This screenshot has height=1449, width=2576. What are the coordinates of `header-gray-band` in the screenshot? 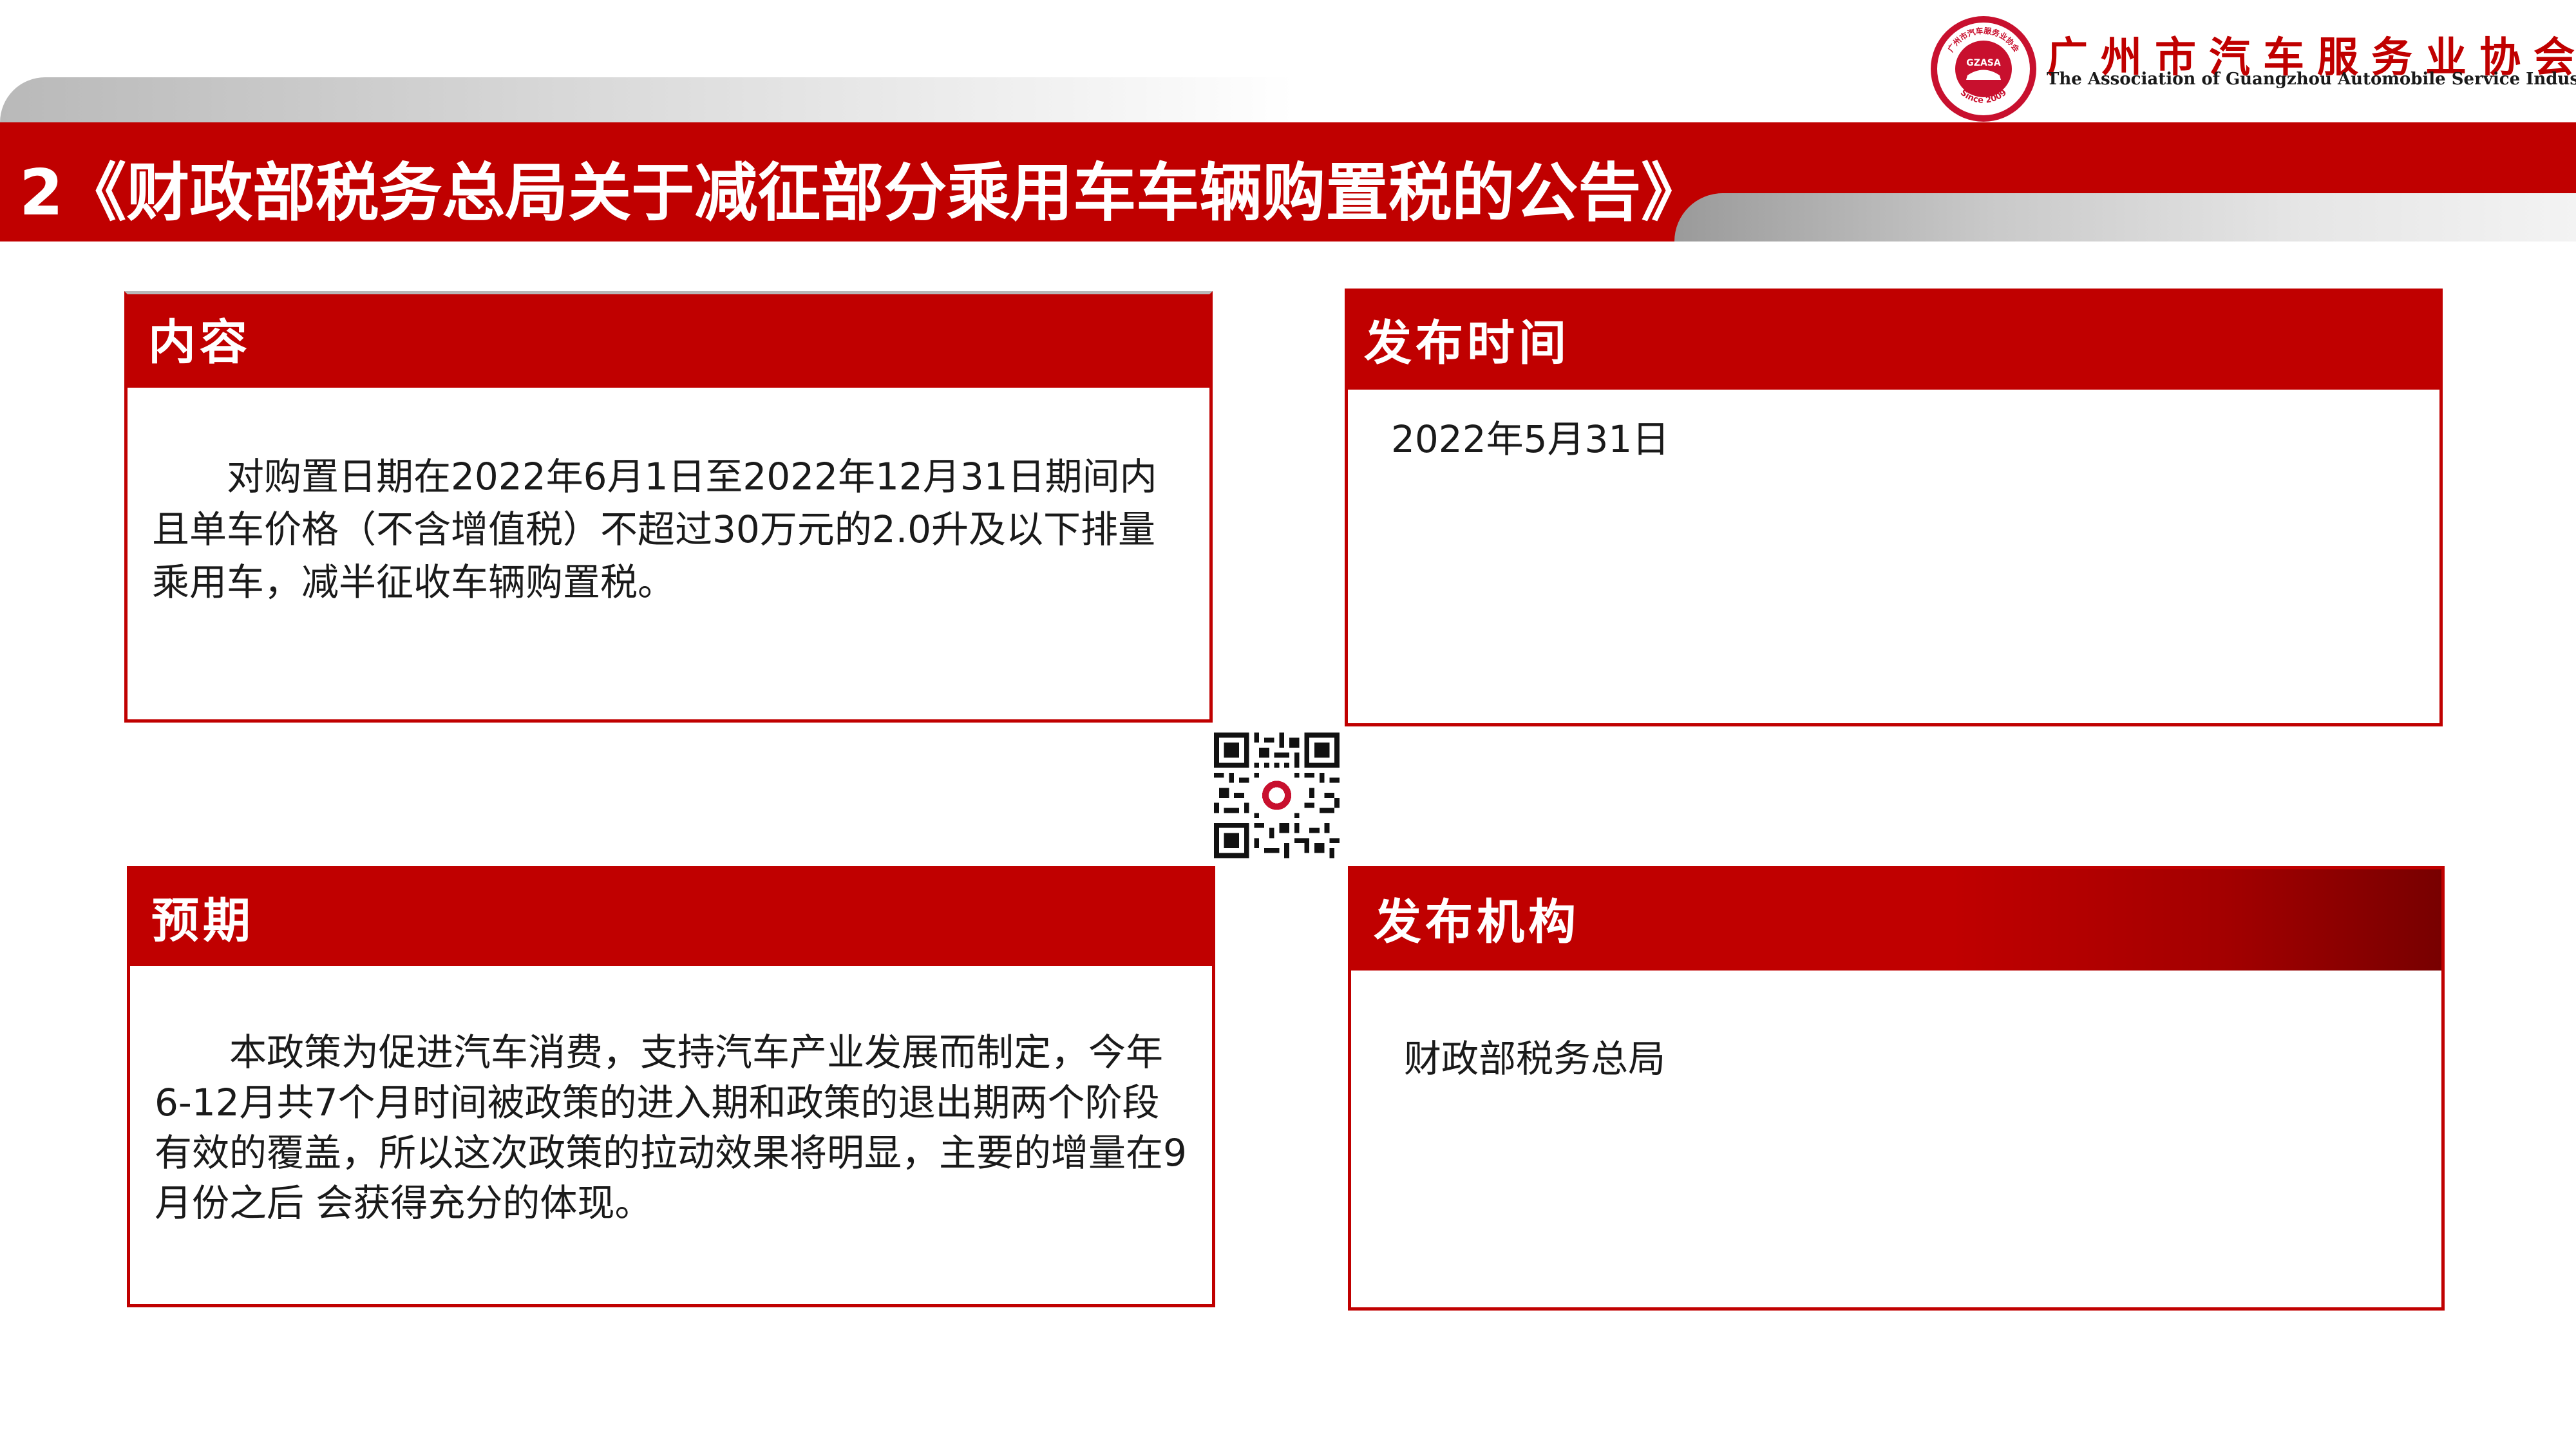 It's located at (647, 100).